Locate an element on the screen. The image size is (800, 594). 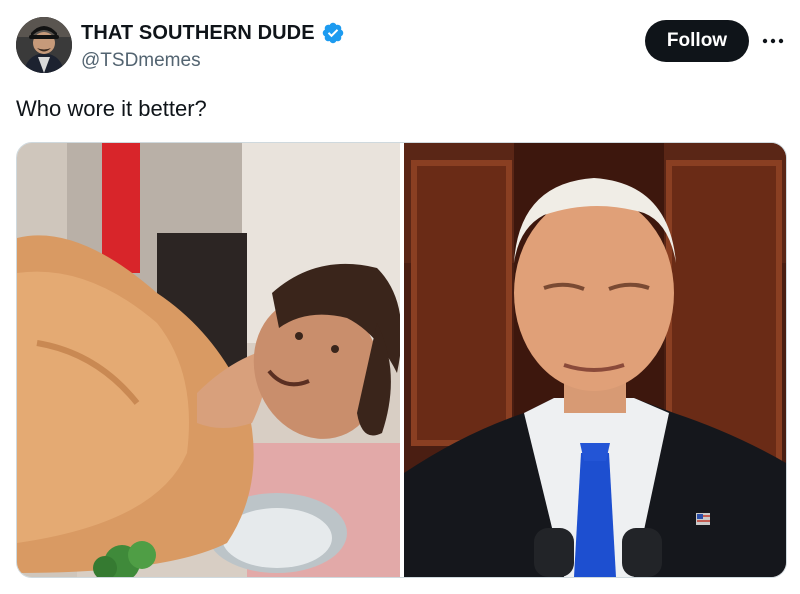
avatar is located at coordinates (44, 45).